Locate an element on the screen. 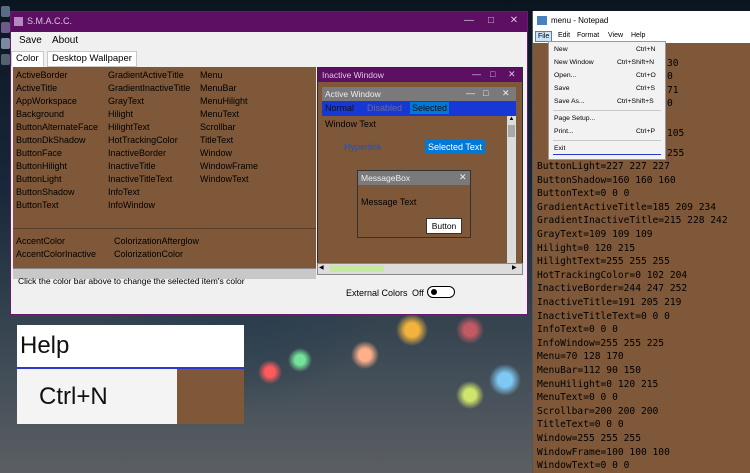 The image size is (750, 473). file-menu-item-print: Print... Ctrl+P is located at coordinates (607, 132).